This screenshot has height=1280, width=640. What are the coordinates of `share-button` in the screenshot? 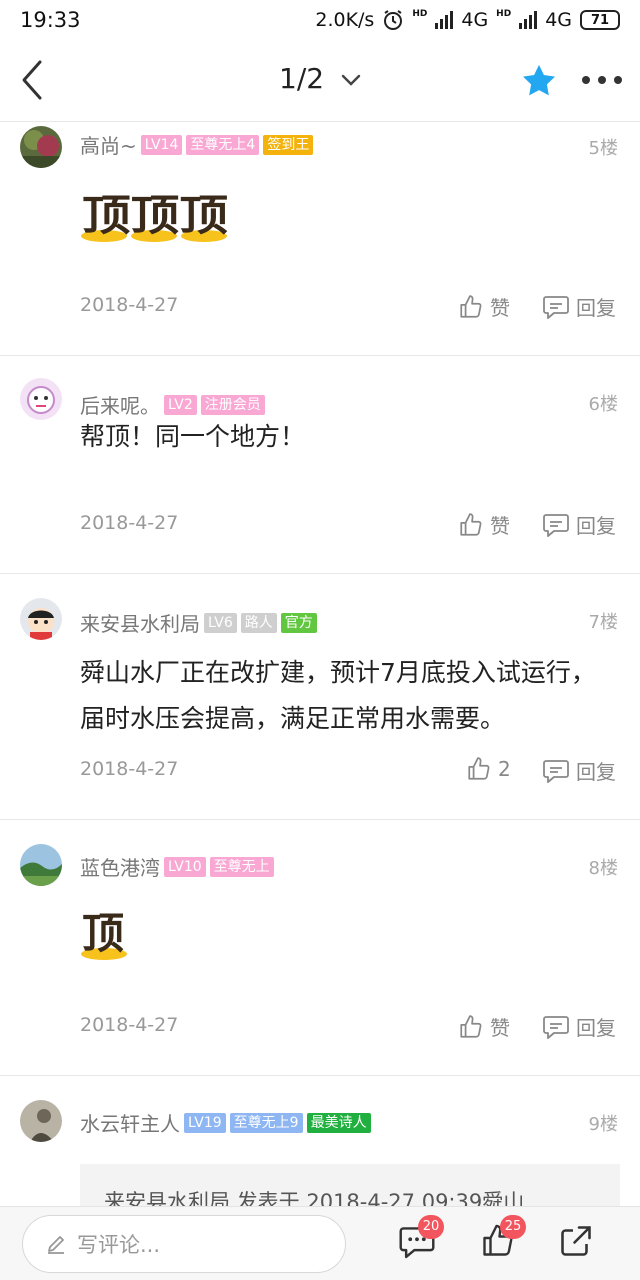 It's located at (578, 1243).